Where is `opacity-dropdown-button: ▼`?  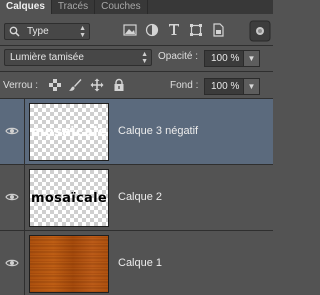 opacity-dropdown-button: ▼ is located at coordinates (251, 58).